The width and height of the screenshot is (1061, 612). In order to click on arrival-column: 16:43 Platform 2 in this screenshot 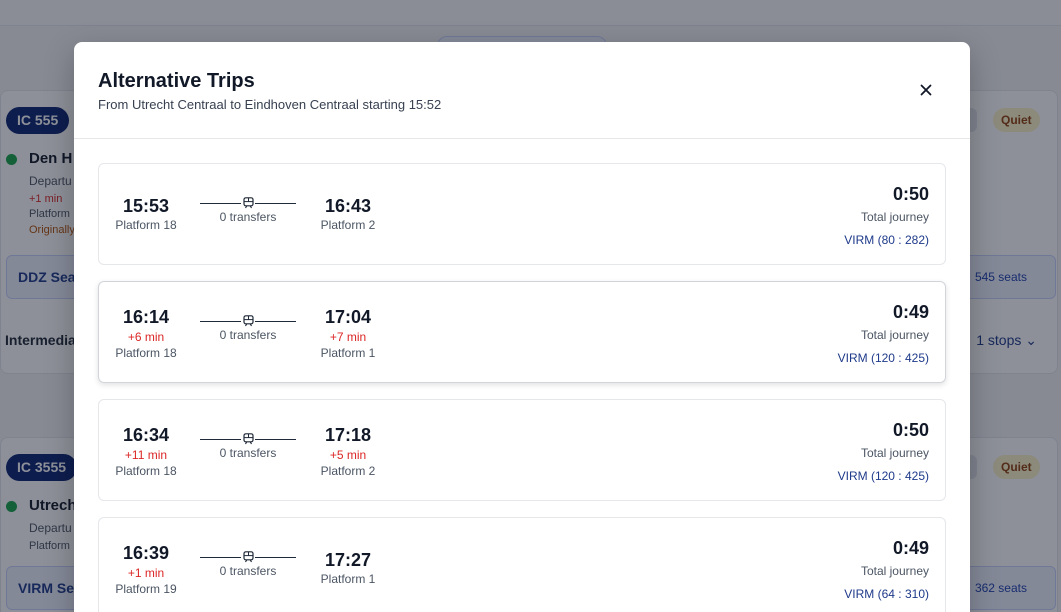, I will do `click(348, 198)`.